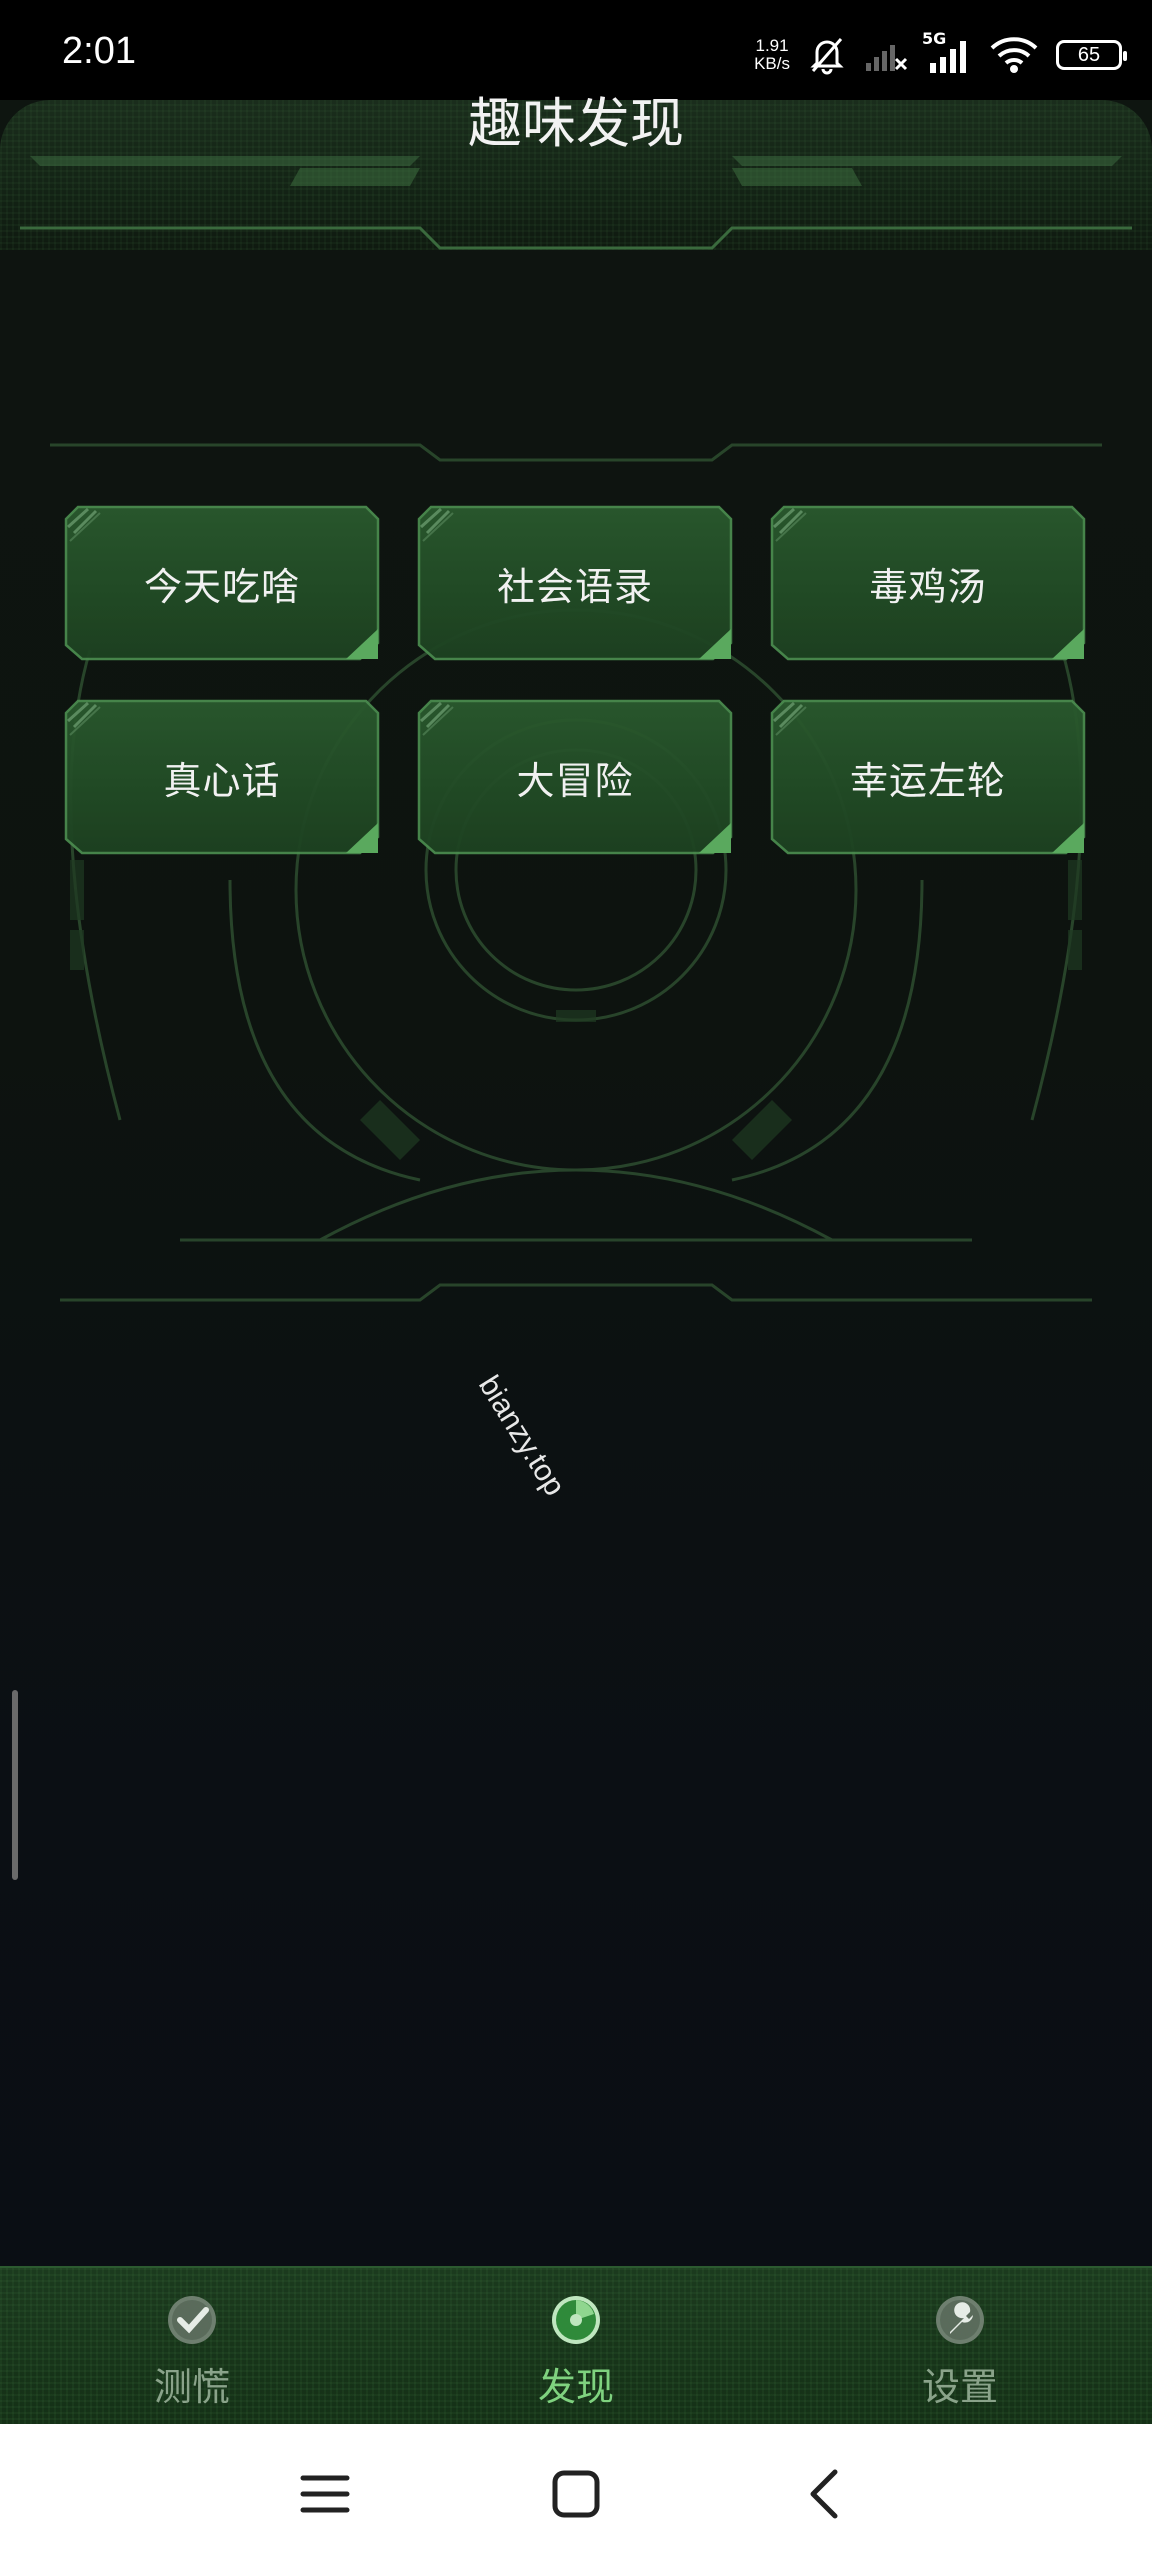  I want to click on wrench-icon, so click(960, 2320).